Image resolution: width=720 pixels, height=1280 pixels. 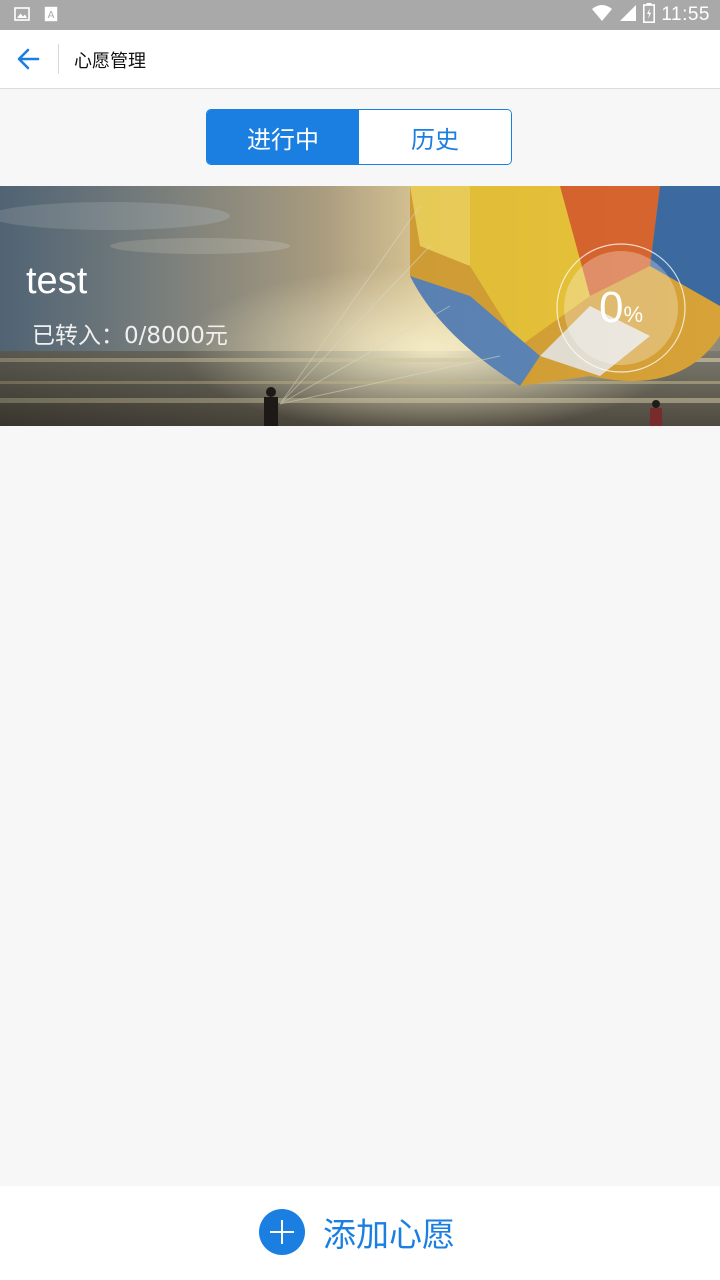 I want to click on wifi-icon, so click(x=602, y=15).